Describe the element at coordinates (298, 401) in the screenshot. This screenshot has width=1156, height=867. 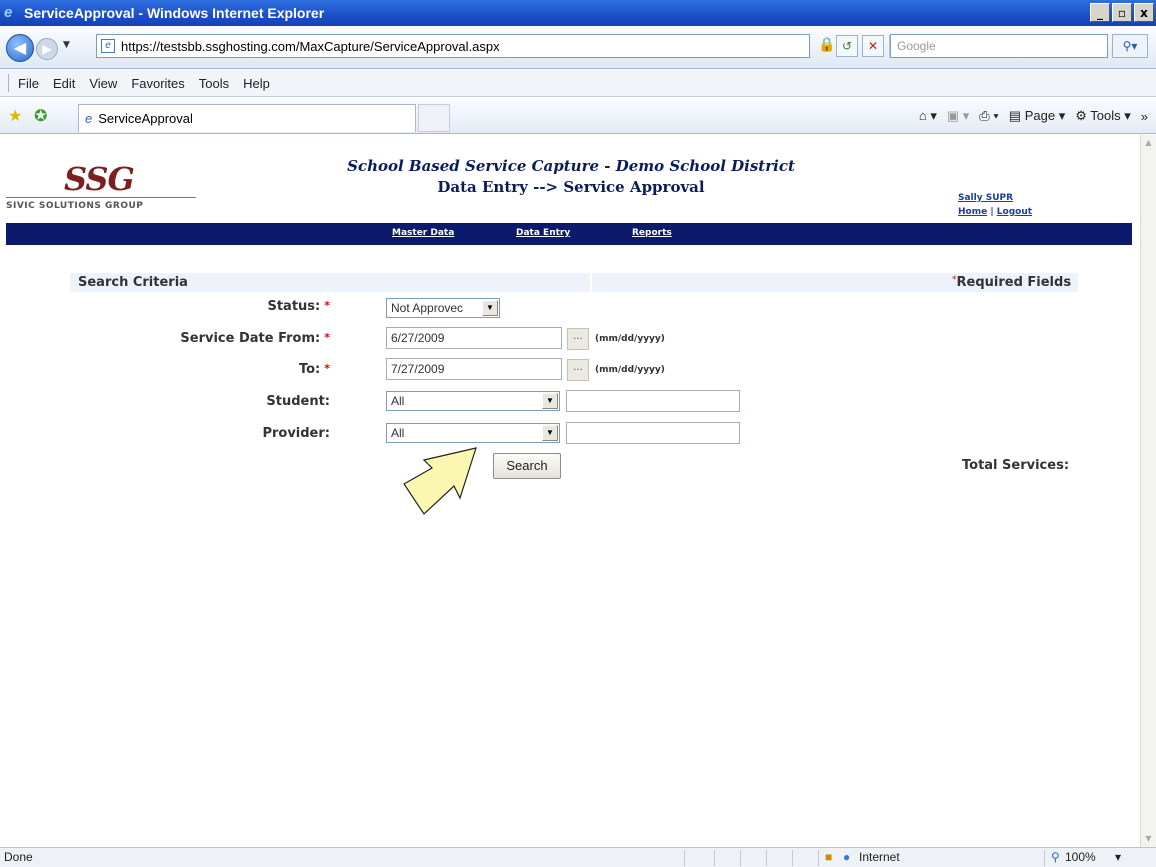
I see `student-label: Student:` at that location.